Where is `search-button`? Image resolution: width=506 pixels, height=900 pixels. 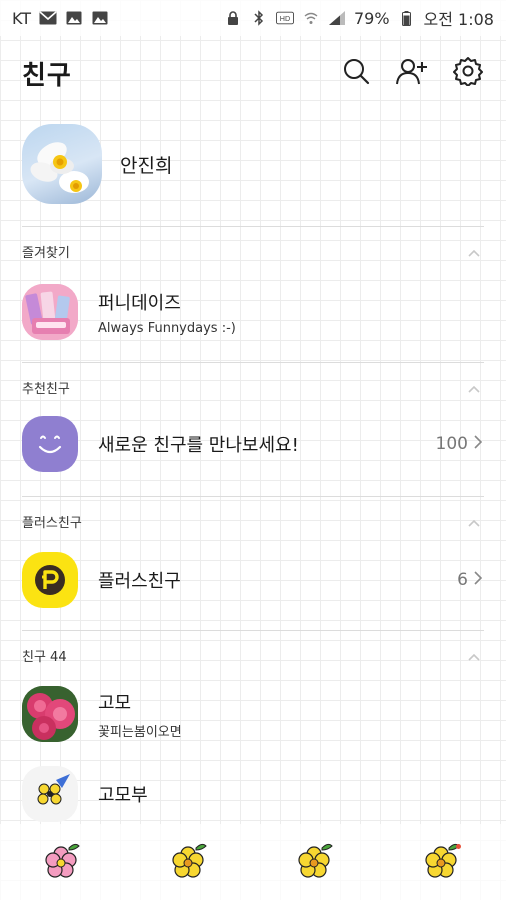 search-button is located at coordinates (356, 73).